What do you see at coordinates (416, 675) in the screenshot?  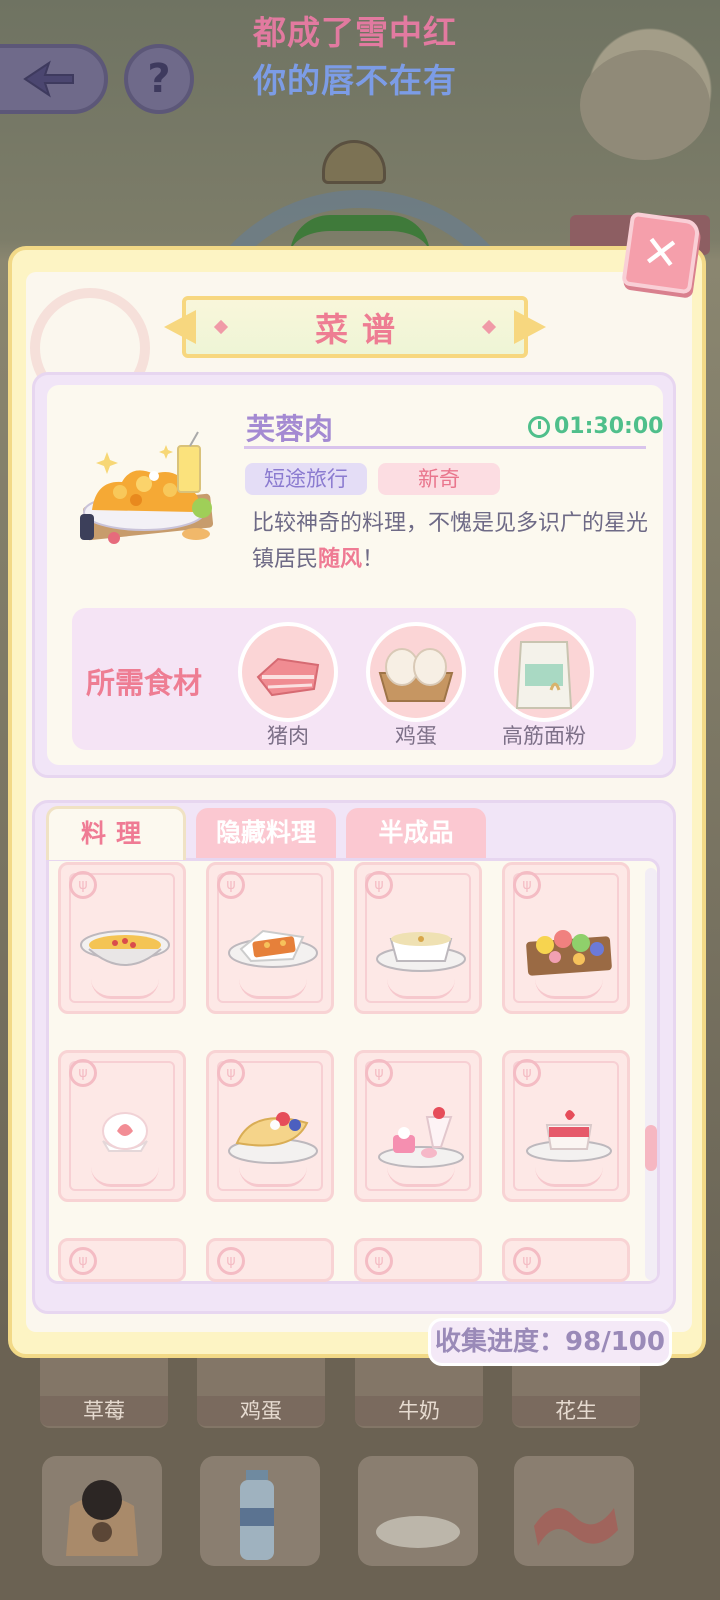 I see `eggs-icon` at bounding box center [416, 675].